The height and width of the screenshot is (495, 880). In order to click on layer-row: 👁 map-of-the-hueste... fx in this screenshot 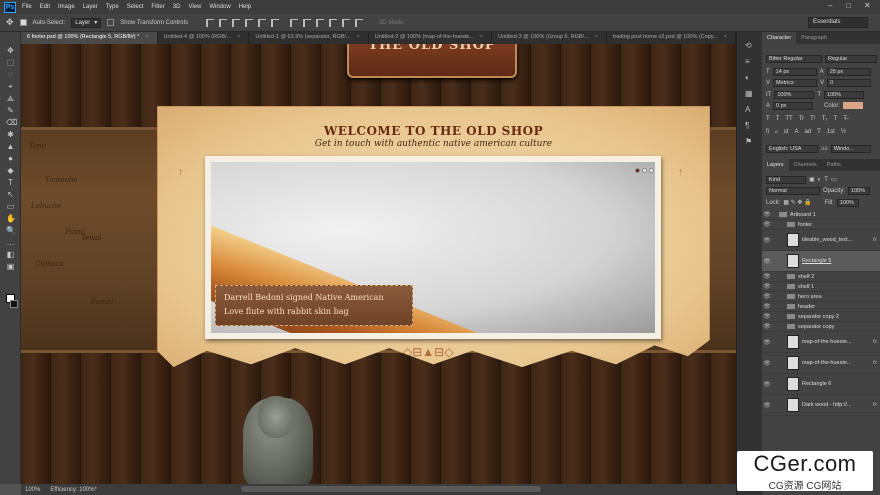, I will do `click(821, 342)`.